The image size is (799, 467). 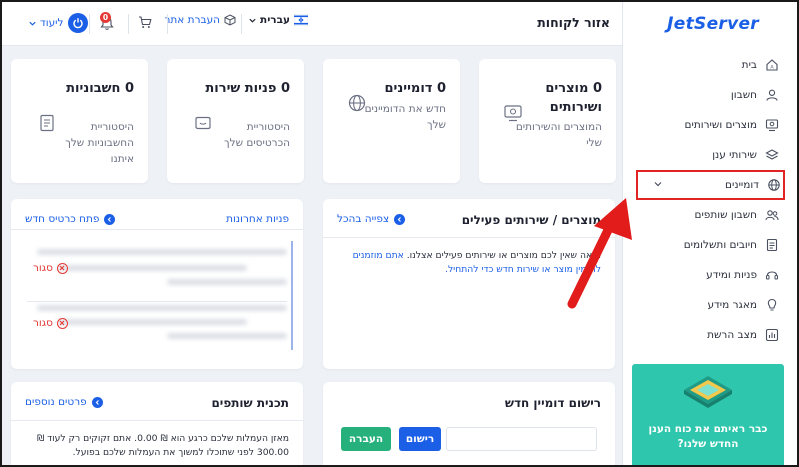 What do you see at coordinates (405, 117) in the screenshot?
I see `stat-subtitle: חדש את הדומיינים שלך` at bounding box center [405, 117].